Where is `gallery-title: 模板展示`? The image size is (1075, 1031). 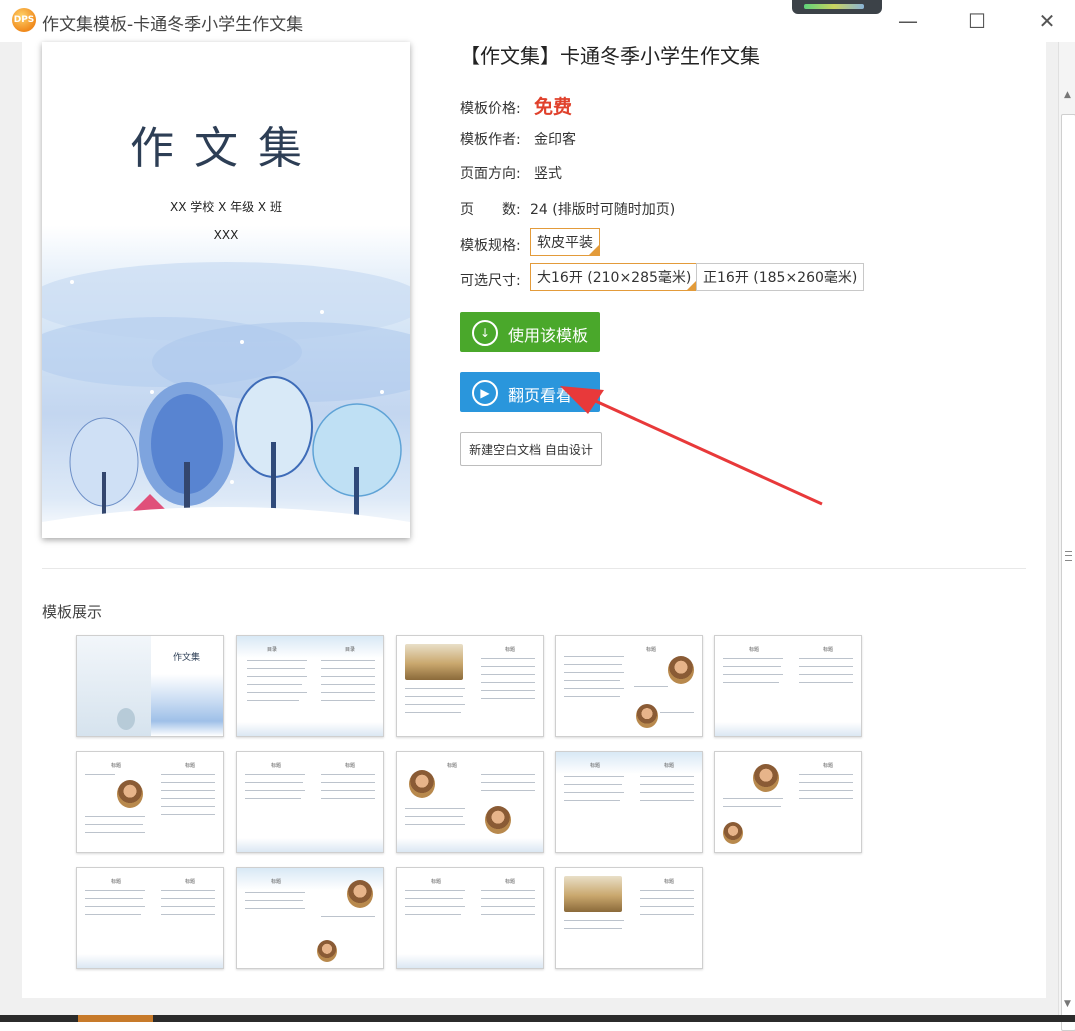
gallery-title: 模板展示 is located at coordinates (72, 612).